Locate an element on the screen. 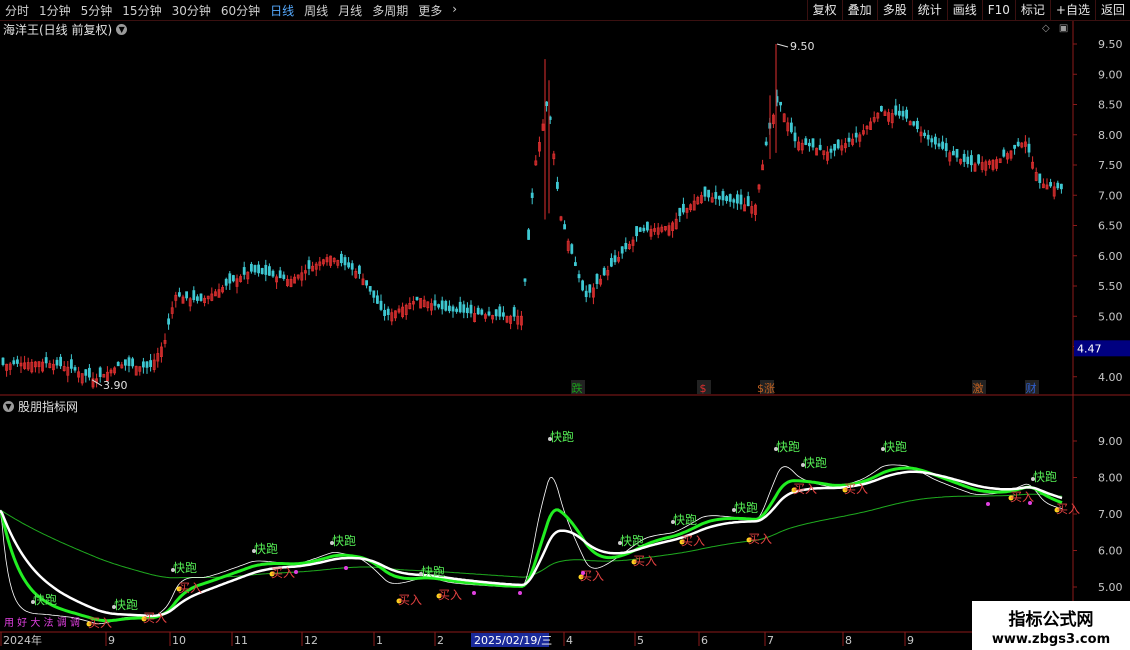  indicator-title: ▼ 股朋指标网 is located at coordinates (40, 406).